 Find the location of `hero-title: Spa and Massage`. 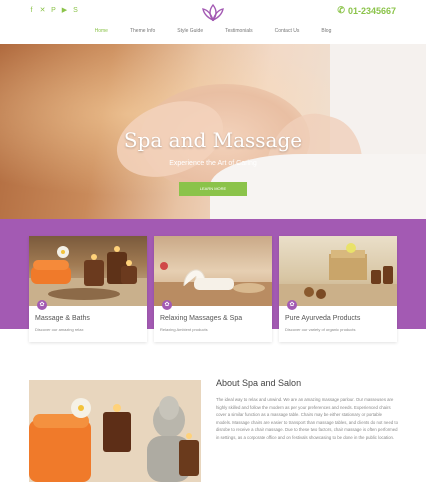

hero-title: Spa and Massage is located at coordinates (213, 140).